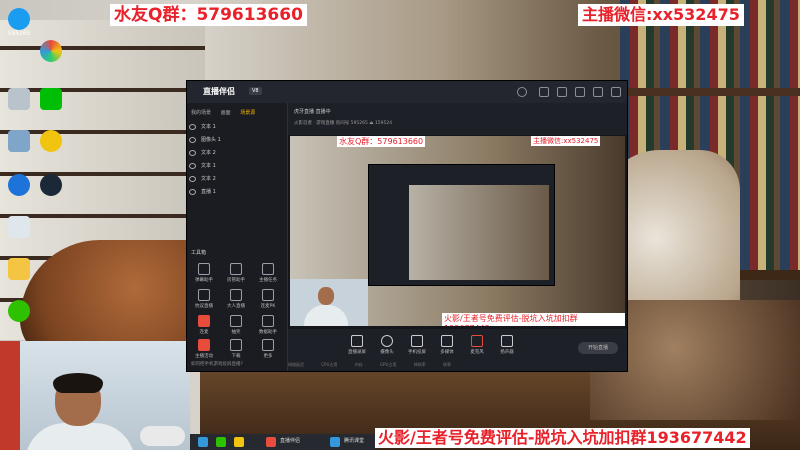  Describe the element at coordinates (236, 141) in the screenshot. I see `scene-item: 图像头 1` at that location.